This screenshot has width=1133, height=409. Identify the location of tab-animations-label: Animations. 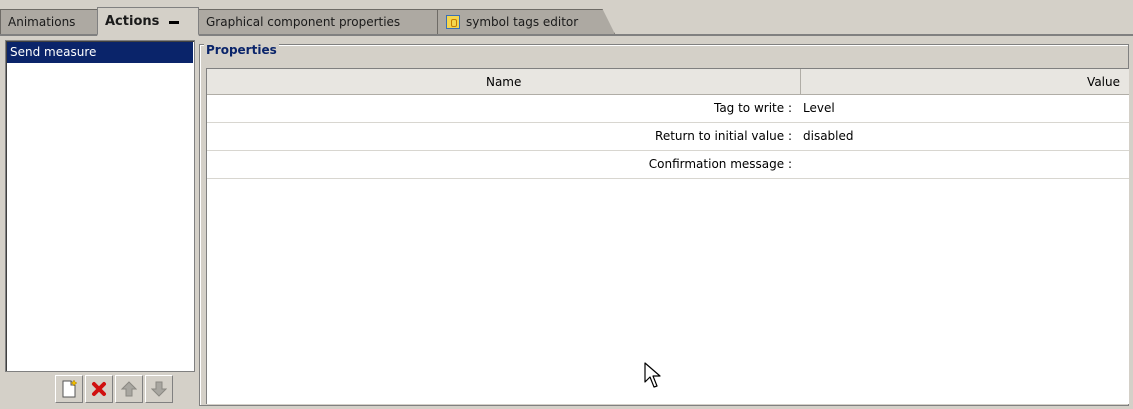
(42, 22).